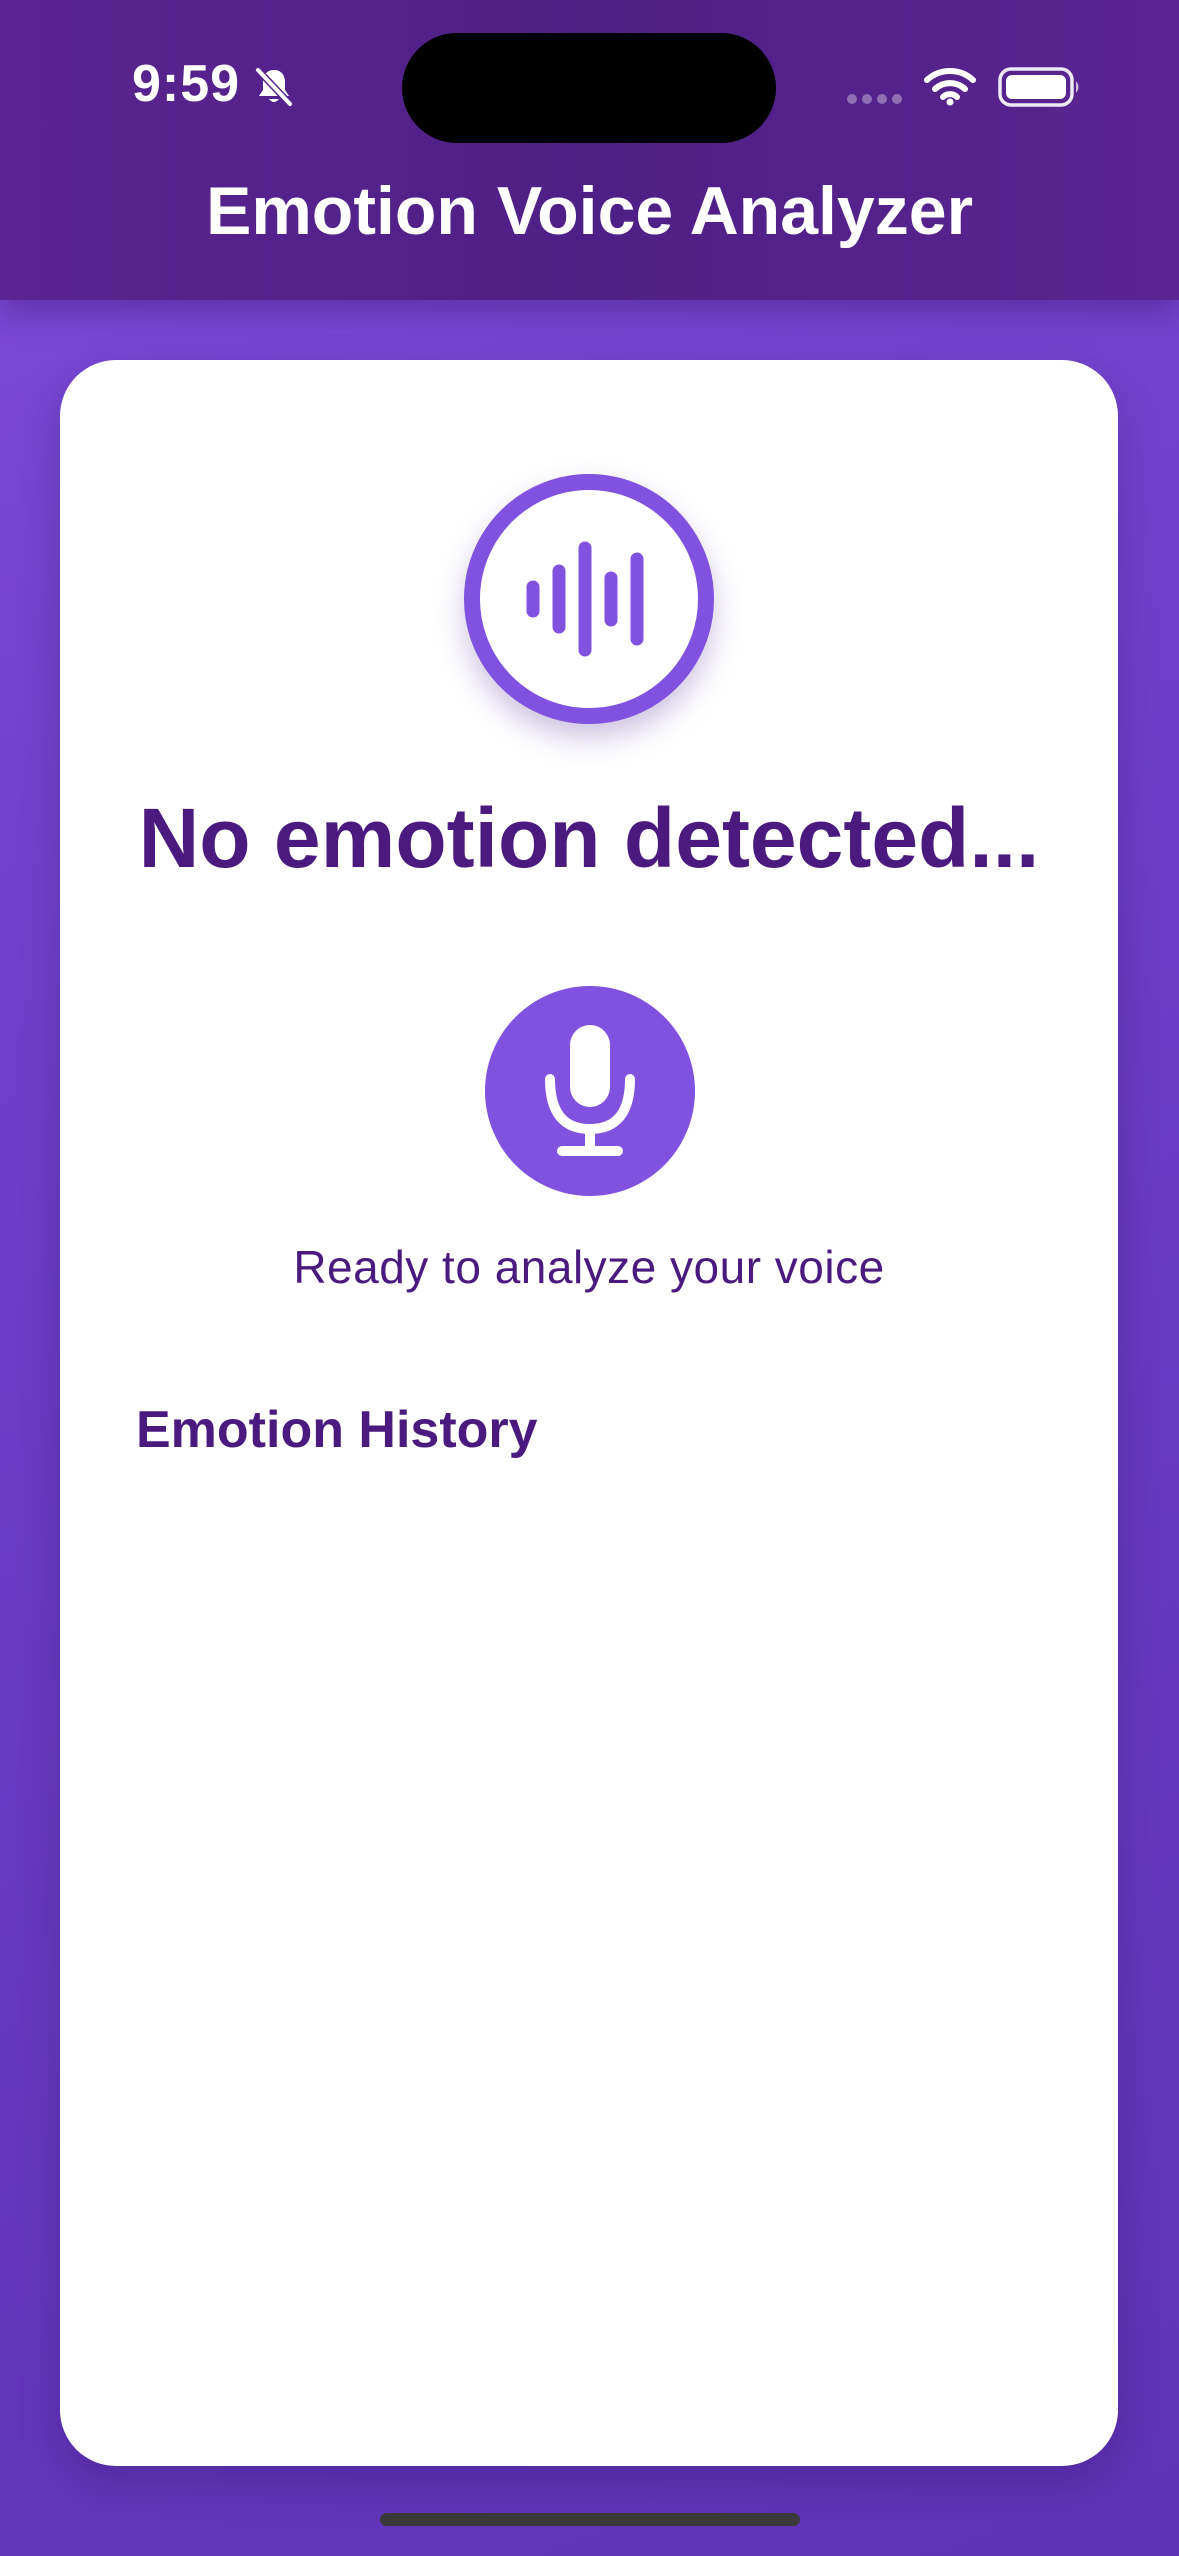 This screenshot has width=1179, height=2556. Describe the element at coordinates (337, 1430) in the screenshot. I see `emotion-history-heading: Emotion History` at that location.